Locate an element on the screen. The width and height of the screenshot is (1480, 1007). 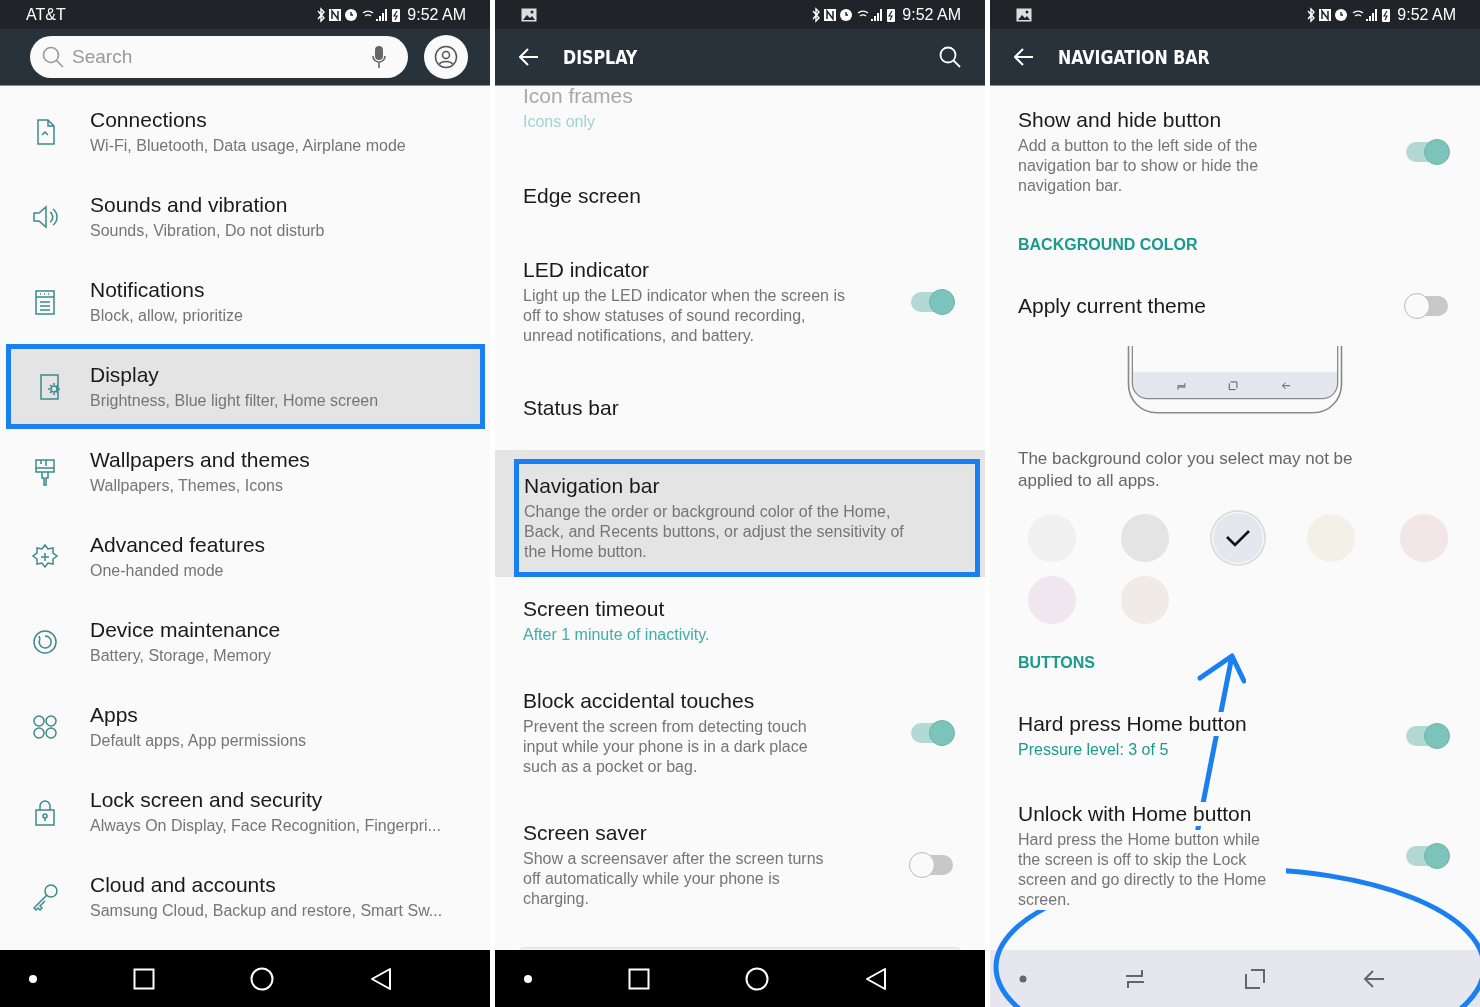
item-title: Advanced features is located at coordinates (178, 544).